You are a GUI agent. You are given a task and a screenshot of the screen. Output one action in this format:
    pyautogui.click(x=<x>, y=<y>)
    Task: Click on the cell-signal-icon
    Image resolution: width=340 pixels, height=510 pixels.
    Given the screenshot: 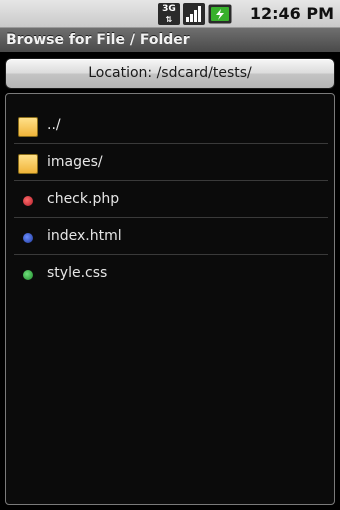 What is the action you would take?
    pyautogui.click(x=194, y=14)
    